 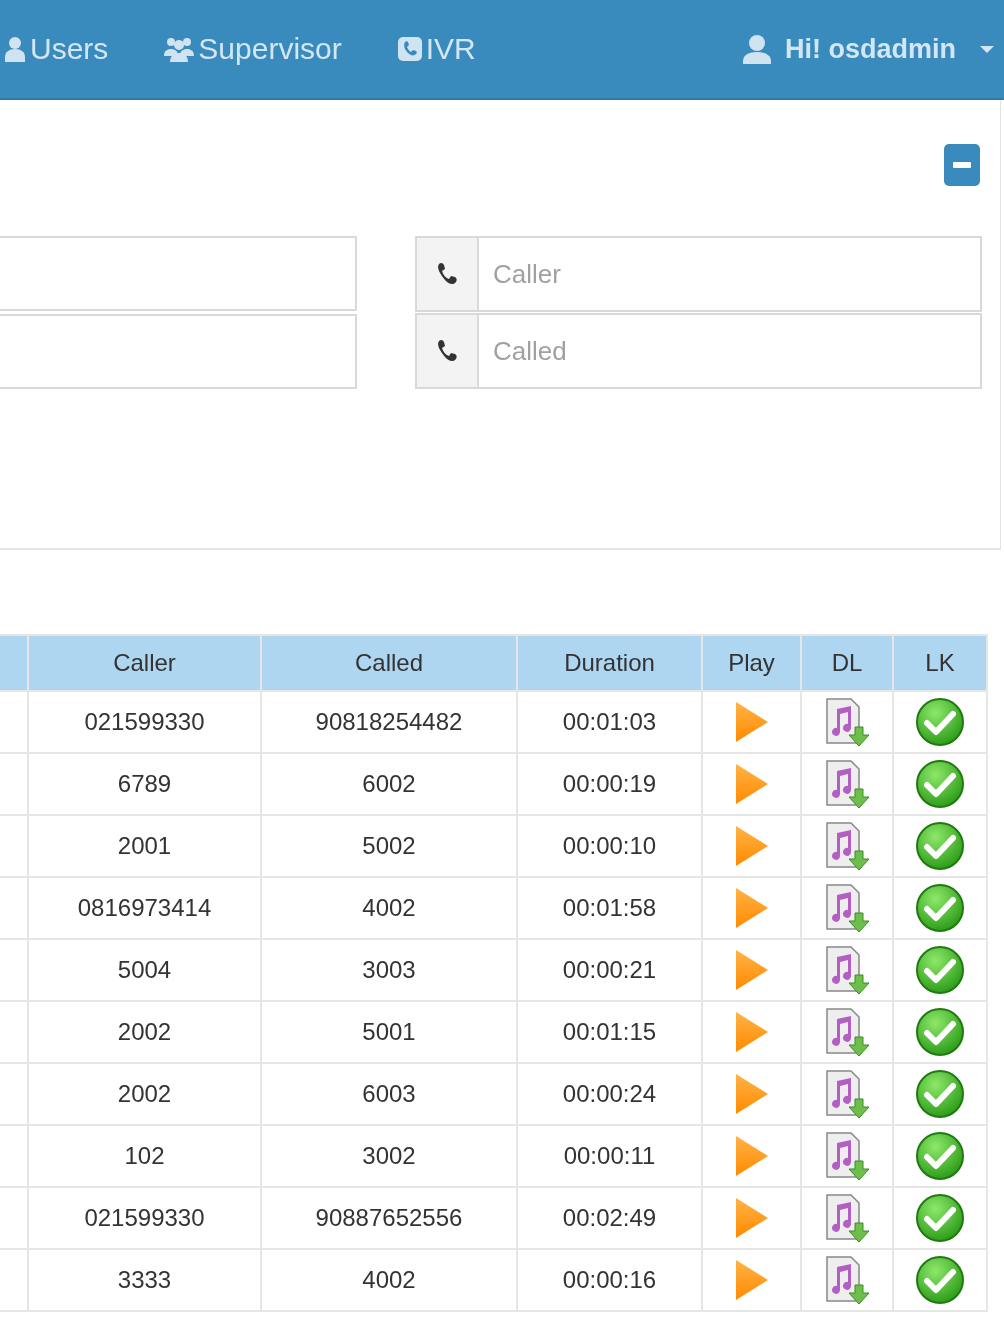 What do you see at coordinates (962, 165) in the screenshot?
I see `collapse-button` at bounding box center [962, 165].